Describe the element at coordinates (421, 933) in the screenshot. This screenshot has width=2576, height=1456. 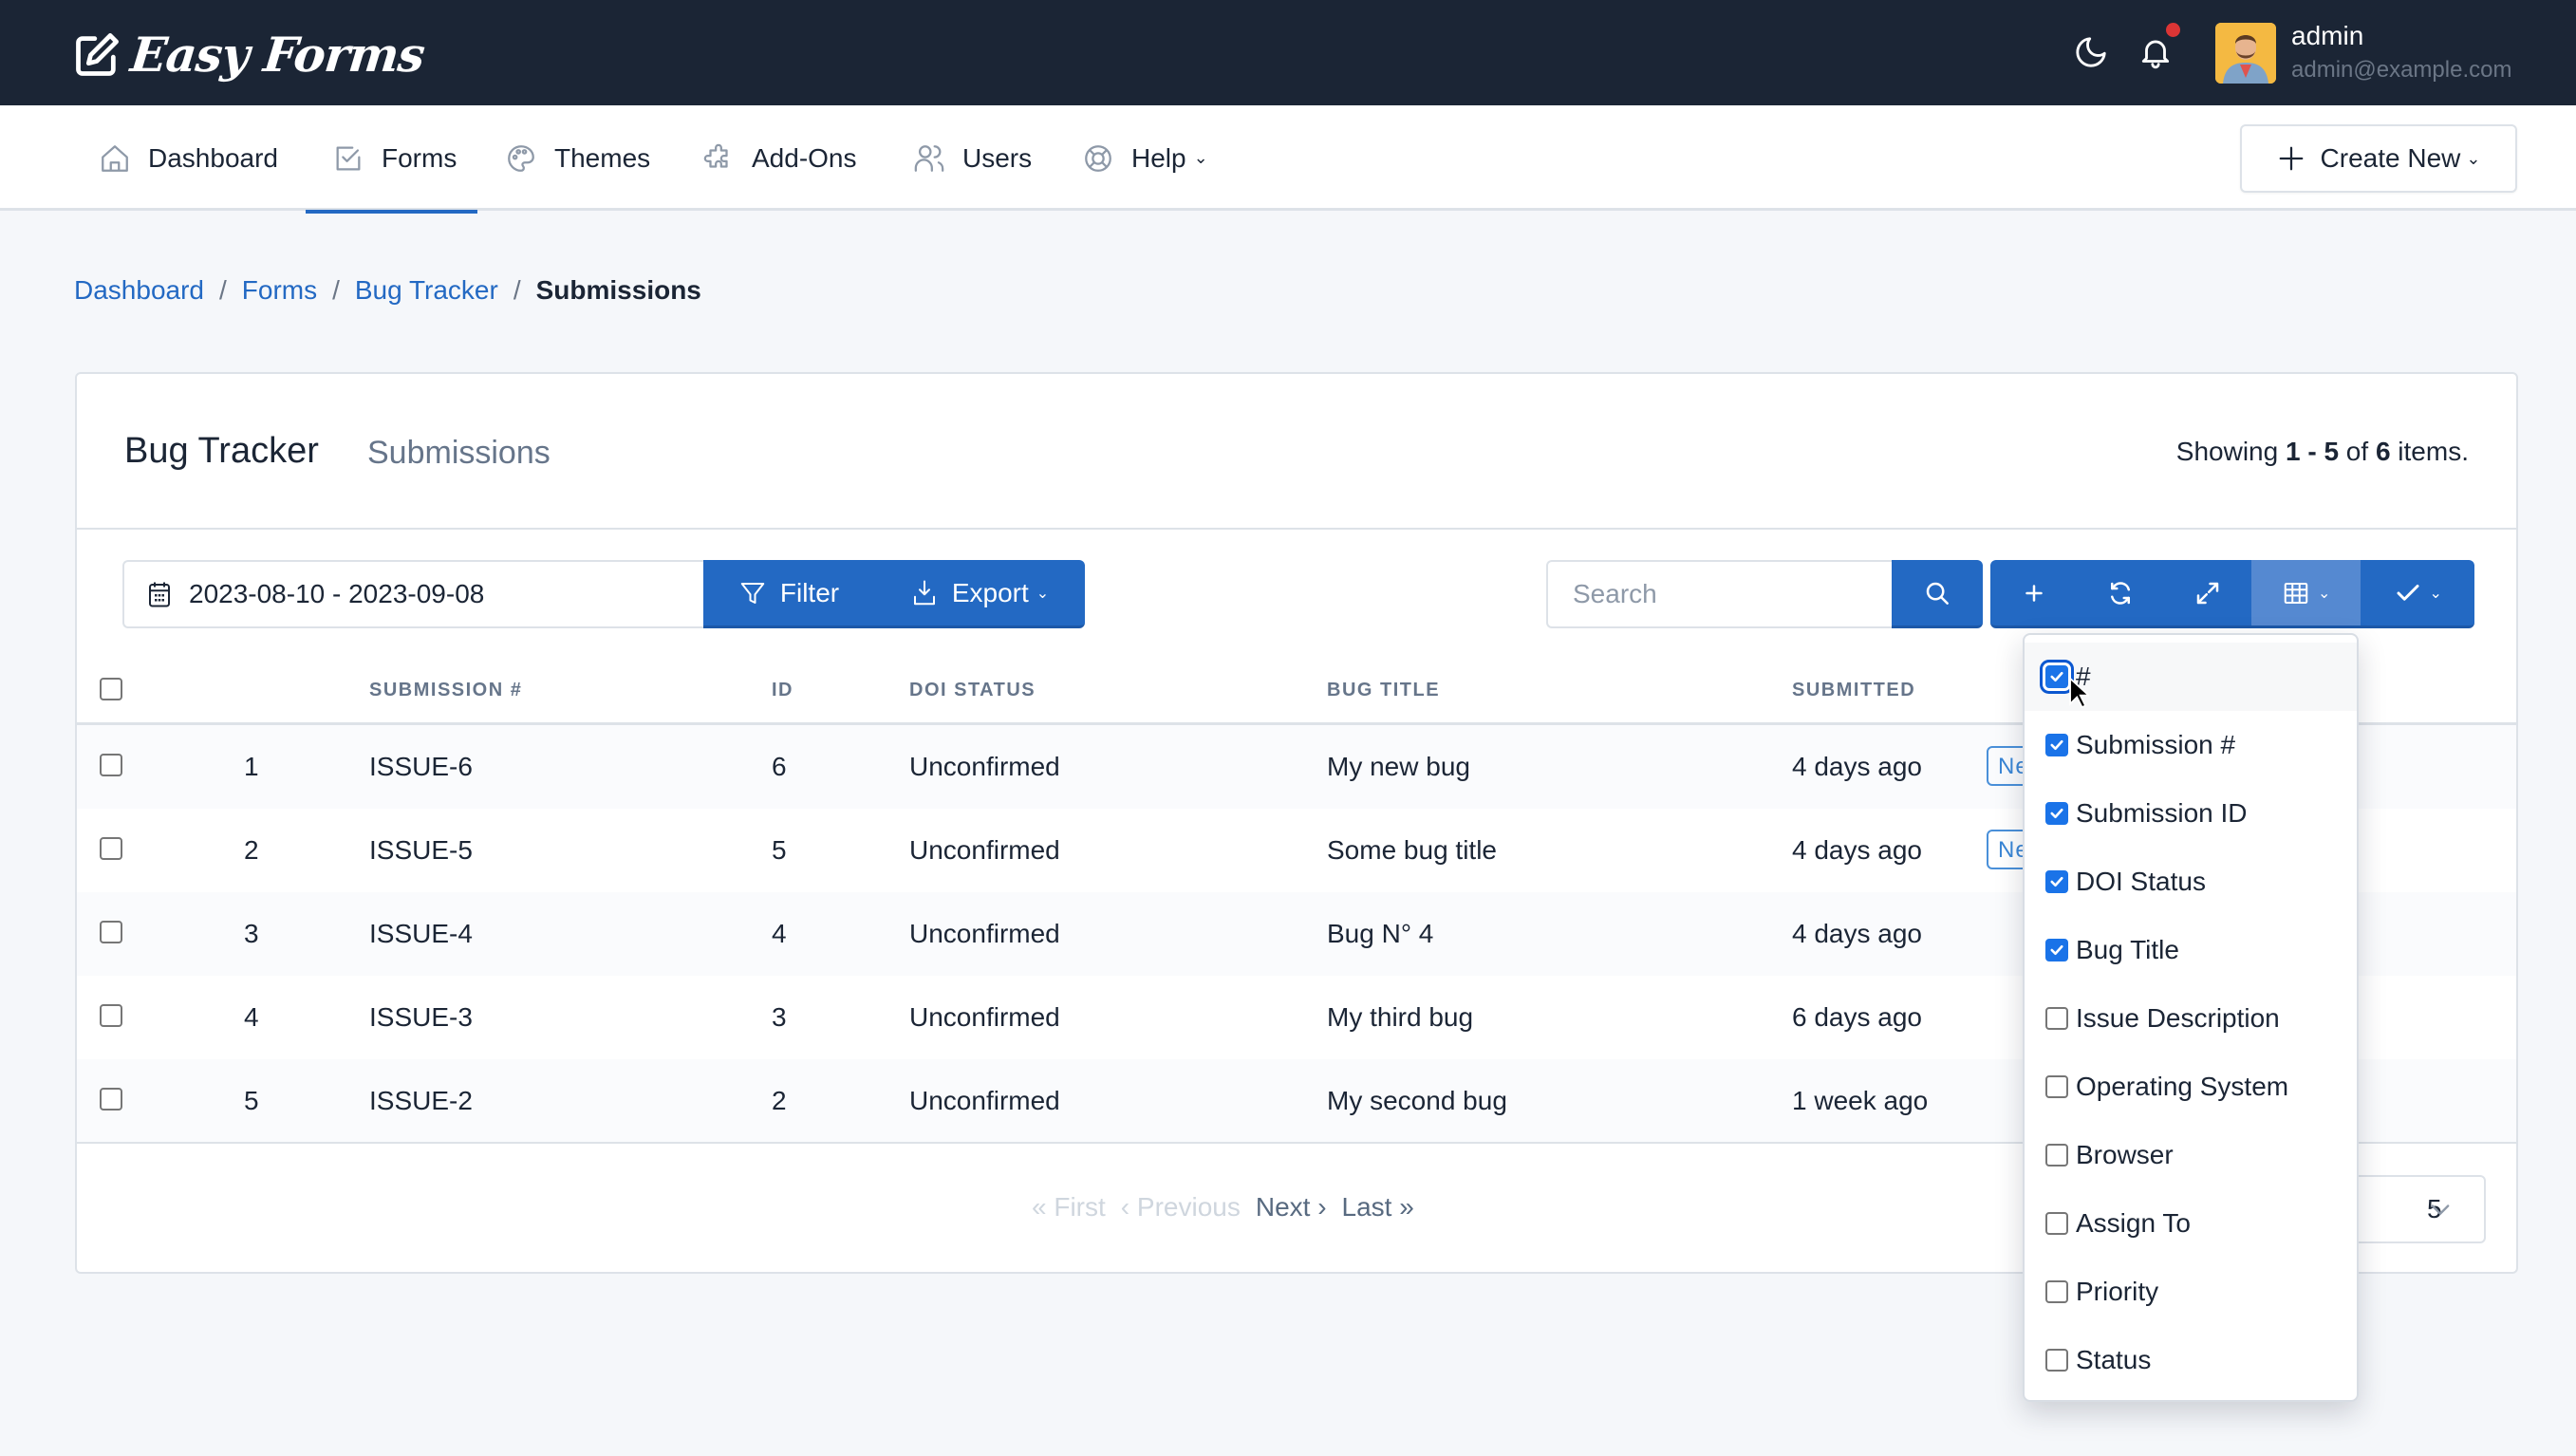
I see `cell-submission-number: ISSUE-4` at that location.